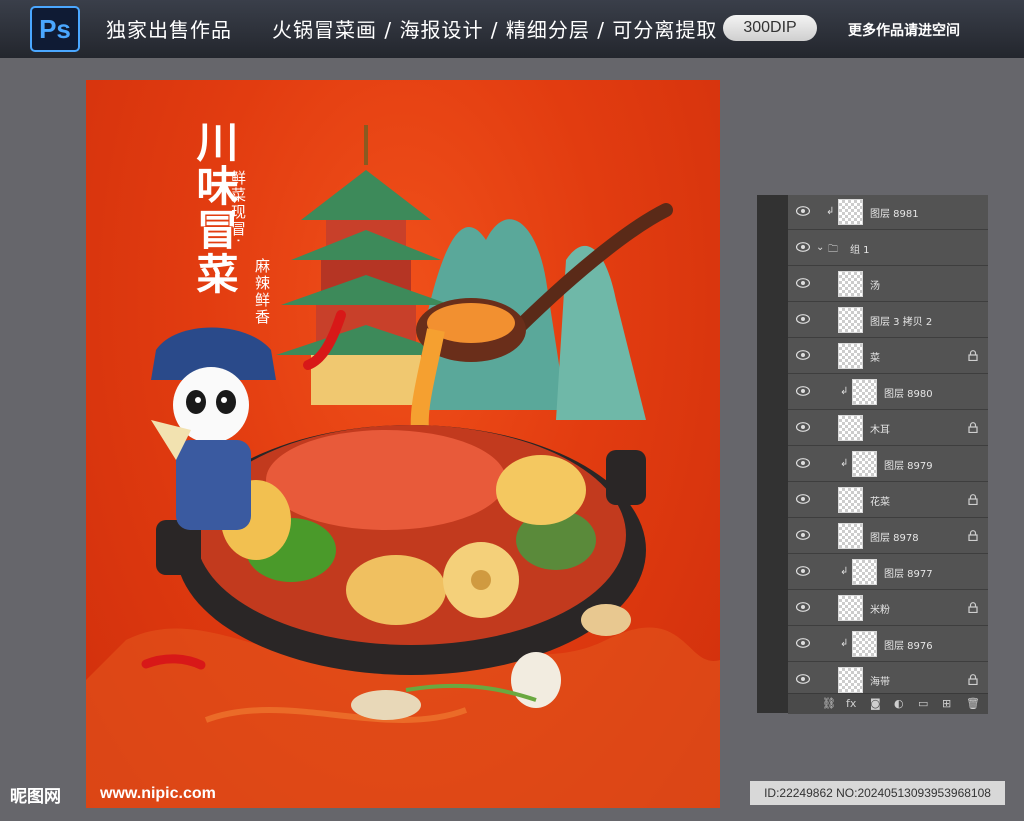 The width and height of the screenshot is (1024, 821). I want to click on layer-row: 汤, so click(888, 284).